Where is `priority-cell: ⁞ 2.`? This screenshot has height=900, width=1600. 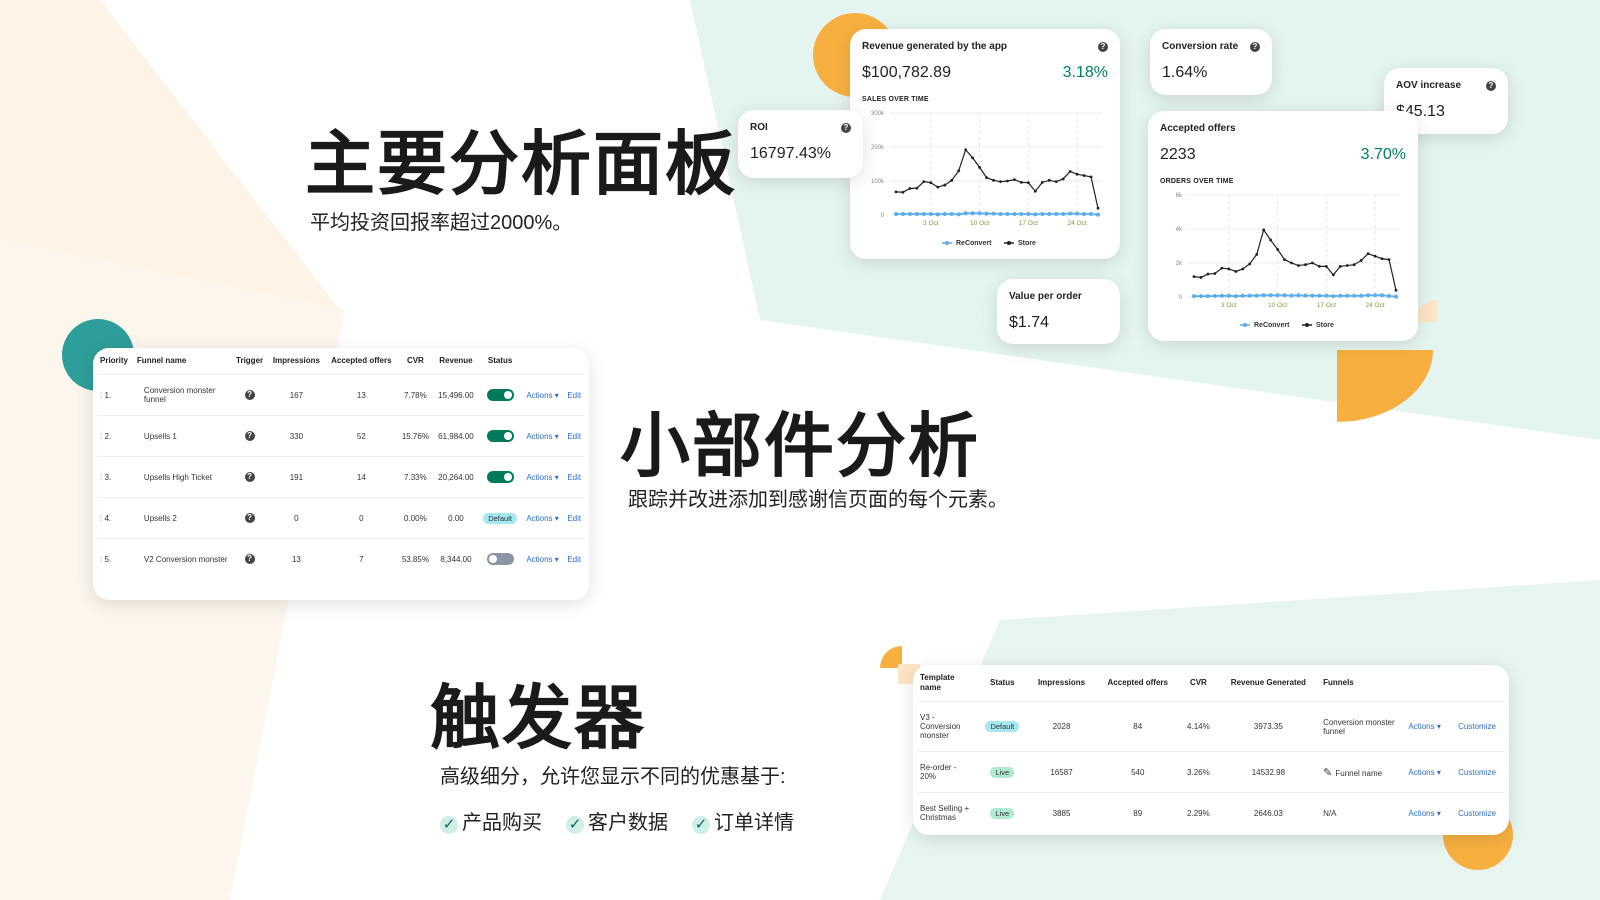 priority-cell: ⁞ 2. is located at coordinates (115, 436).